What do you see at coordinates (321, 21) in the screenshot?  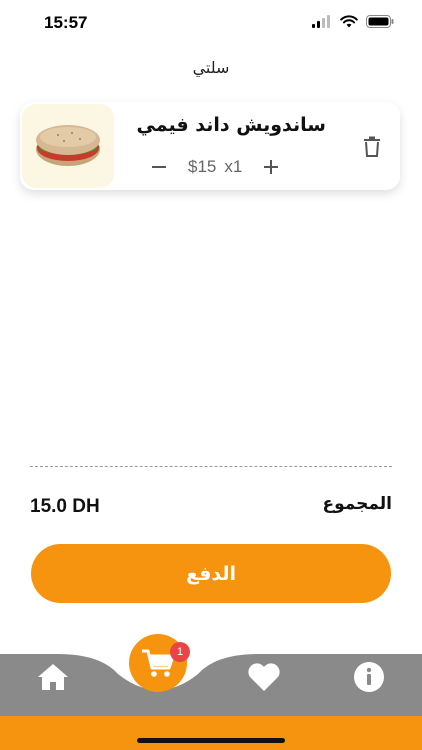 I see `cellular-signal-icon` at bounding box center [321, 21].